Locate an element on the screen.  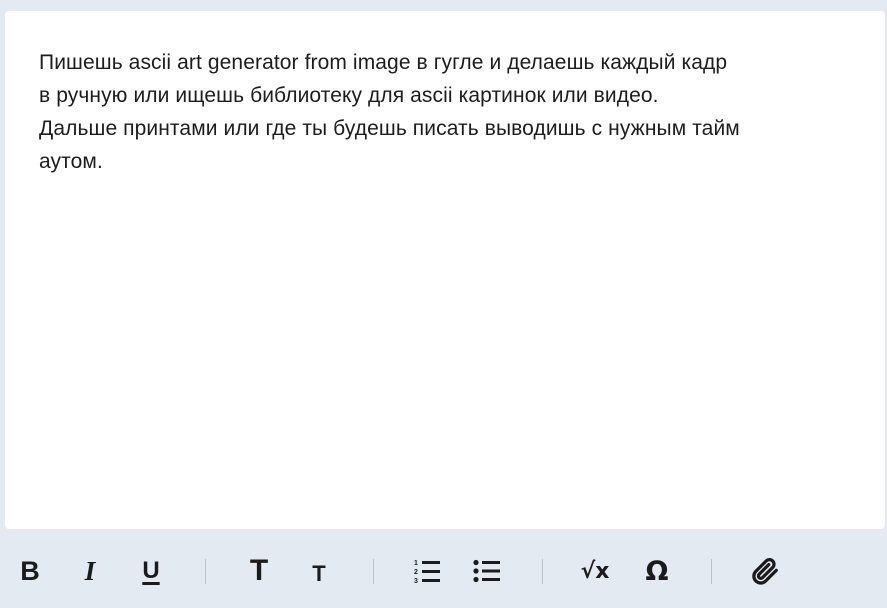
omega-icon: Ω is located at coordinates (657, 571).